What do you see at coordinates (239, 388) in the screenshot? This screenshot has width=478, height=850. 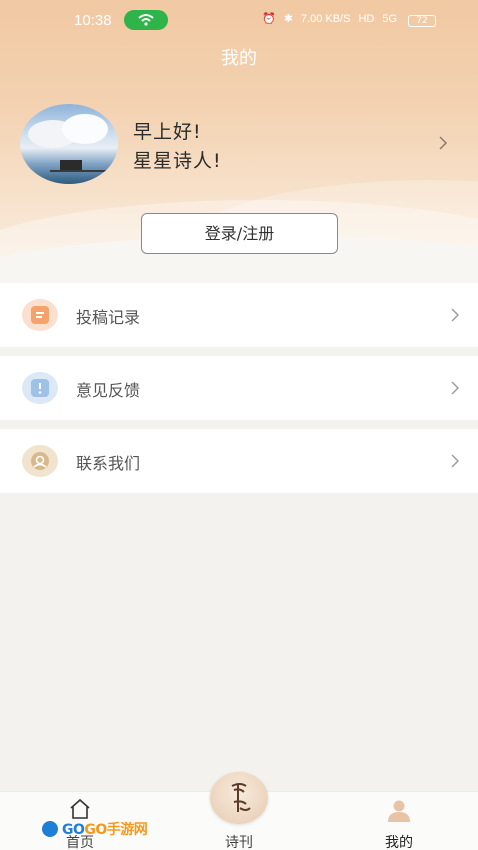 I see `menu-item-feedback: 意见反馈` at bounding box center [239, 388].